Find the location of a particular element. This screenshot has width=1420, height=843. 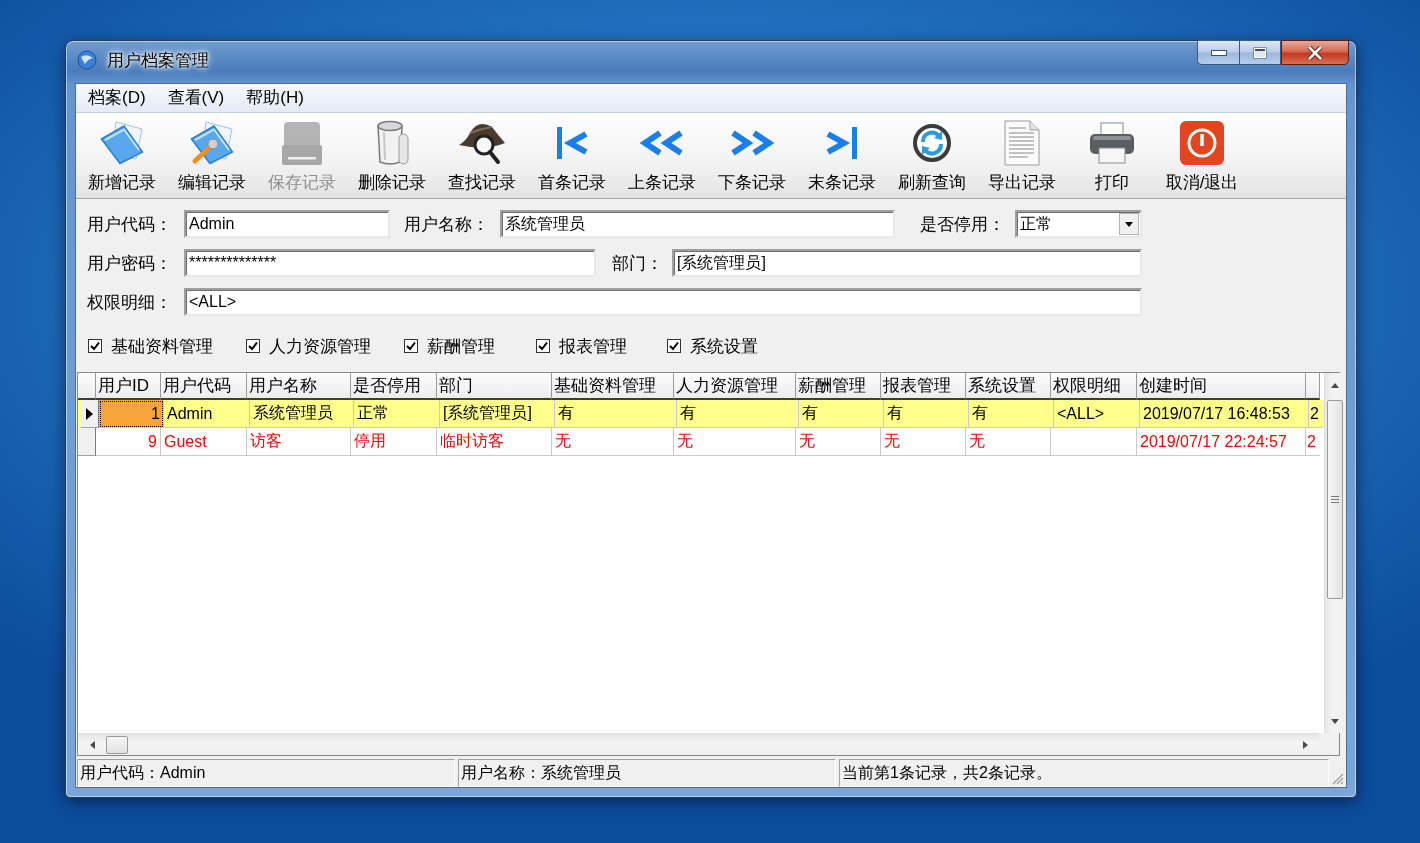

toolbar-button: 上条记录 is located at coordinates (662, 156).